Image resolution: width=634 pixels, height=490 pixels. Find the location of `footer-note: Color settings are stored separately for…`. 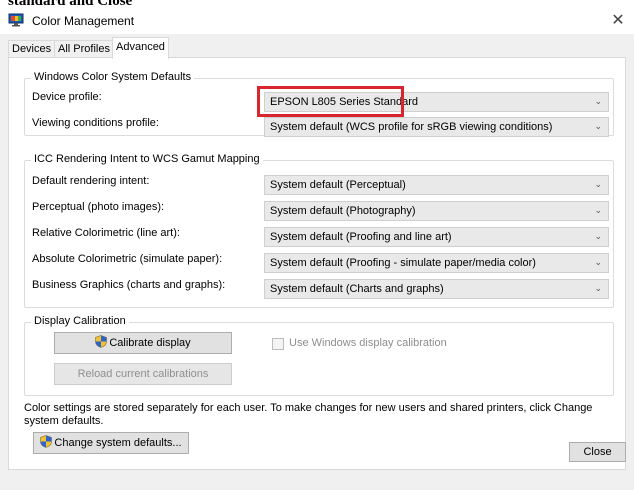

footer-note: Color settings are stored separately for… is located at coordinates (308, 414).